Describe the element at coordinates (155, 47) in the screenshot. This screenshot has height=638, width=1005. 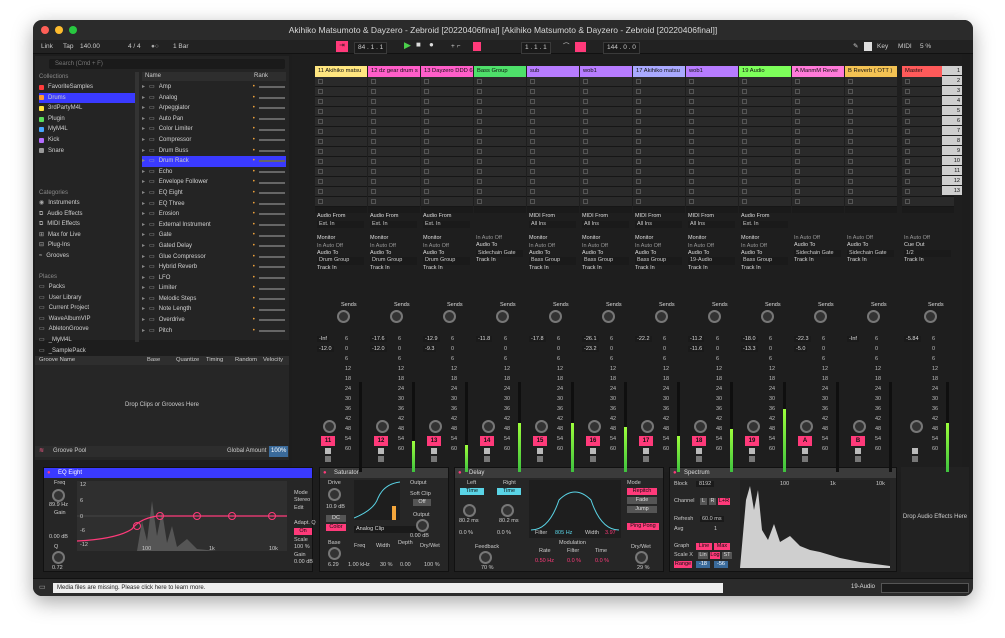
I see `metronome-icon: ●○` at that location.